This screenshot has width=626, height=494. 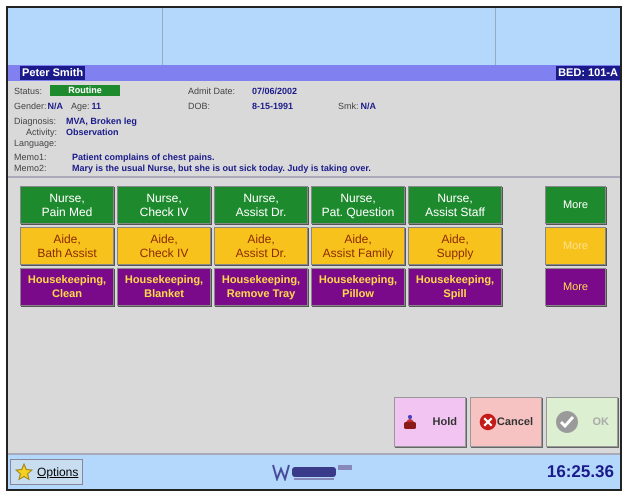 What do you see at coordinates (410, 422) in the screenshot?
I see `bell-icon` at bounding box center [410, 422].